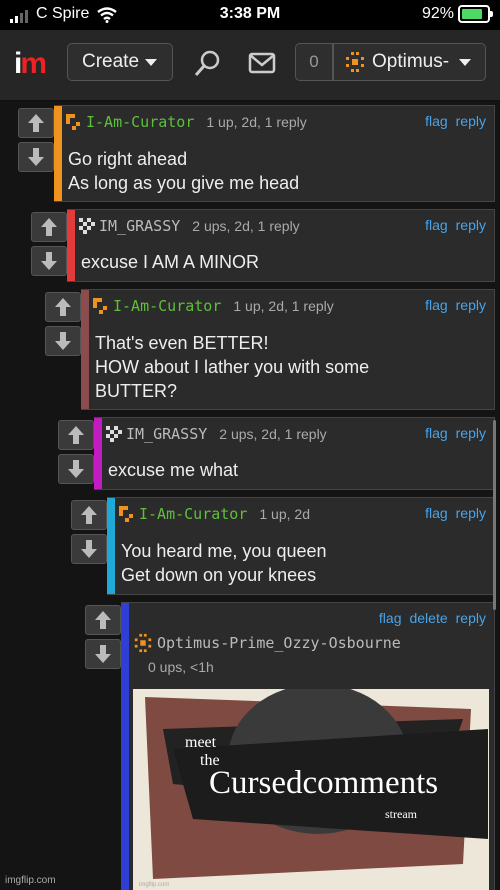  What do you see at coordinates (111, 61) in the screenshot?
I see `create-label: Create` at bounding box center [111, 61].